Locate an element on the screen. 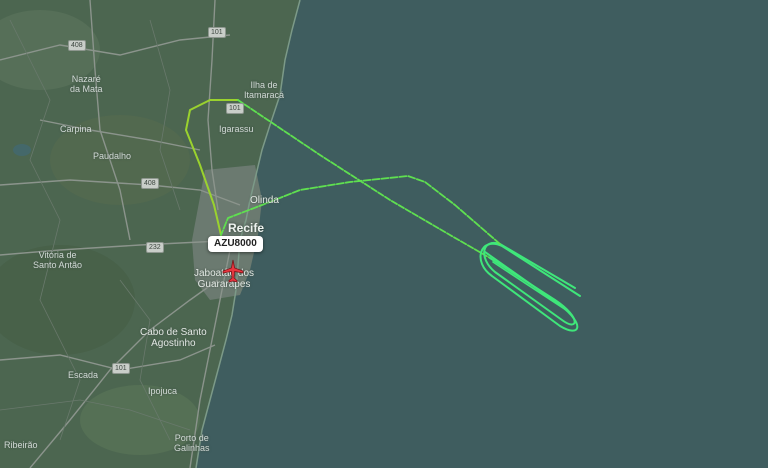 The height and width of the screenshot is (468, 768). place-label-paudalho: Paudalho is located at coordinates (112, 156).